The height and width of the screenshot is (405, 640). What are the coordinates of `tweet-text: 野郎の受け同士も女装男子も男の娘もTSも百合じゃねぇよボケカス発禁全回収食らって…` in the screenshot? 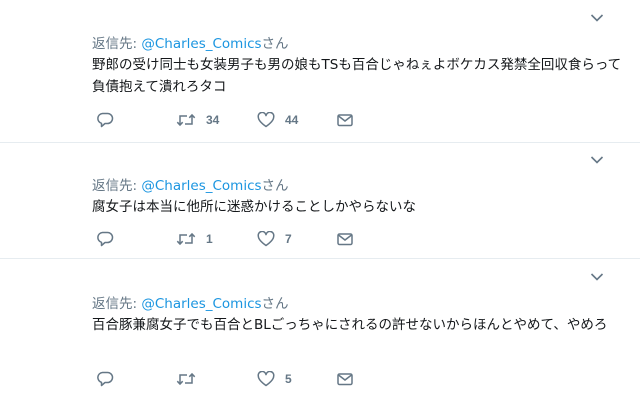 It's located at (357, 76).